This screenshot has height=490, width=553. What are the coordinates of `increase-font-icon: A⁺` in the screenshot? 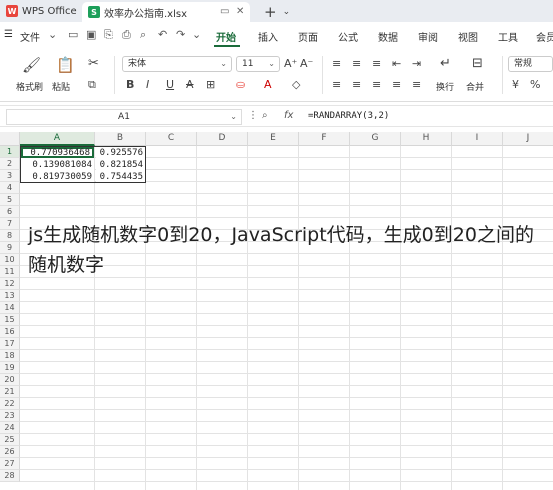 It's located at (290, 63).